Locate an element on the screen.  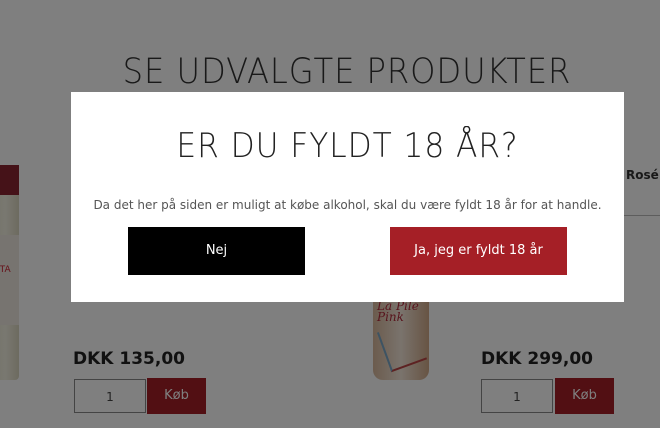
confirm-age-button: Ja, jeg er fyldt 18 år is located at coordinates (478, 251).